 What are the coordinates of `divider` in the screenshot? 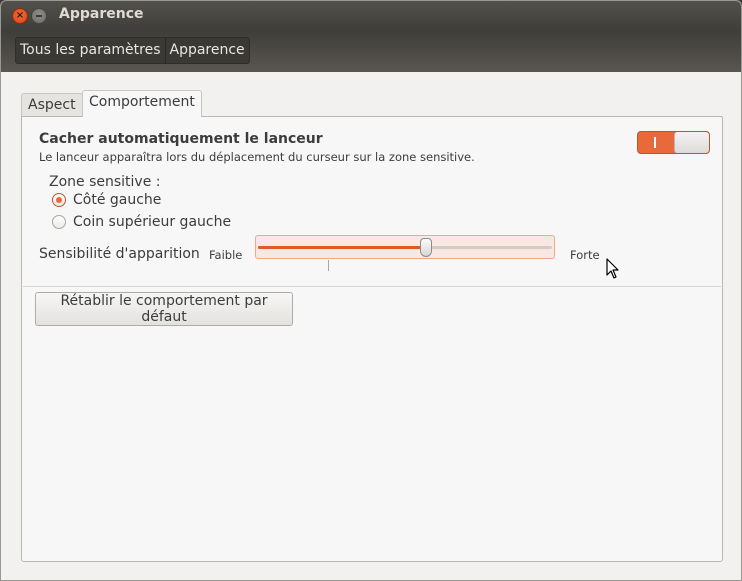 It's located at (372, 286).